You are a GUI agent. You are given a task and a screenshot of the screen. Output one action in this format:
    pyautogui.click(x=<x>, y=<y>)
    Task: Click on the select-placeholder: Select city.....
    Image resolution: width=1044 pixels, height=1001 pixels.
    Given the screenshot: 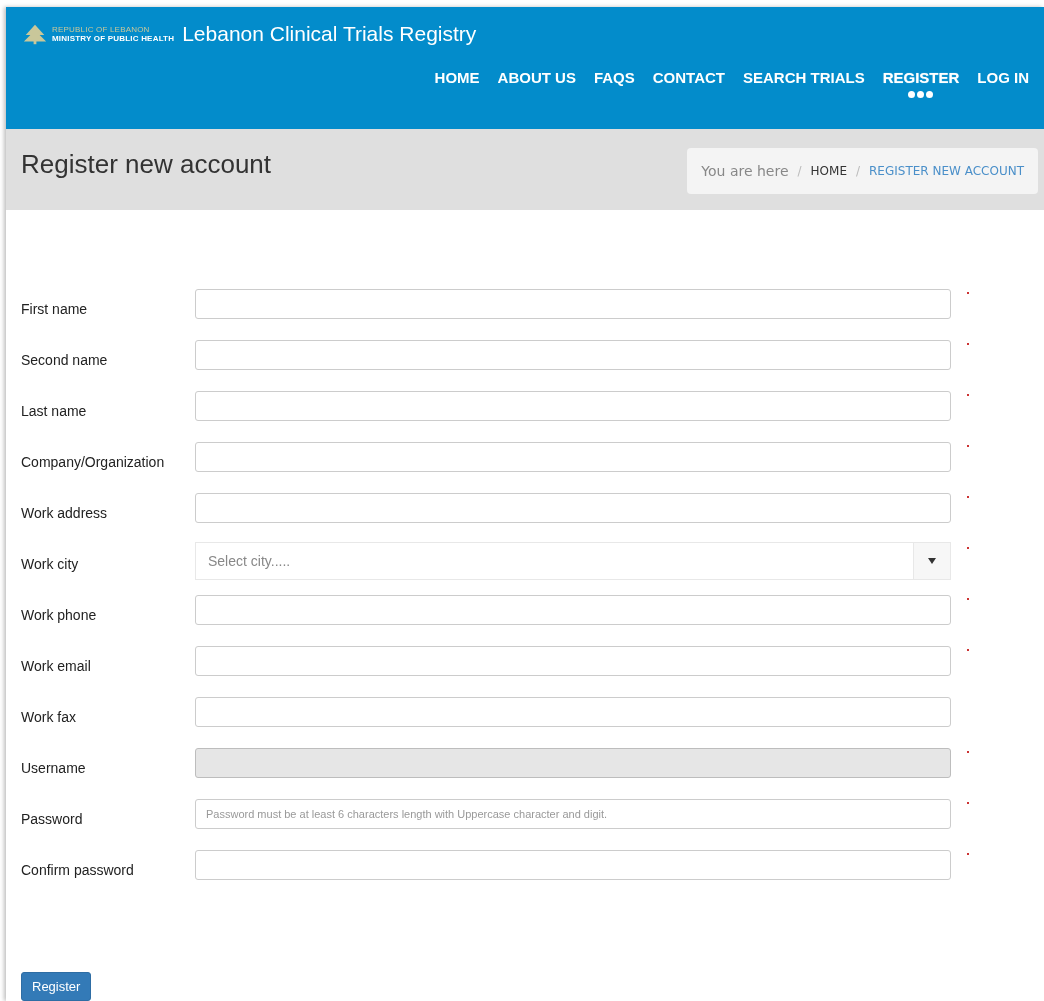 What is the action you would take?
    pyautogui.click(x=249, y=560)
    